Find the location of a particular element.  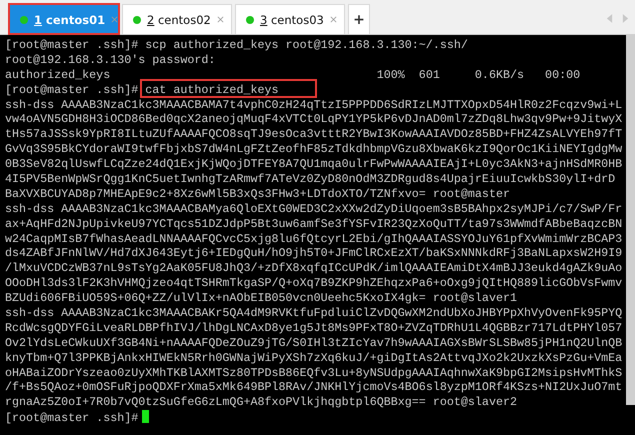

command-text: cat authorized_keys is located at coordinates (212, 89).